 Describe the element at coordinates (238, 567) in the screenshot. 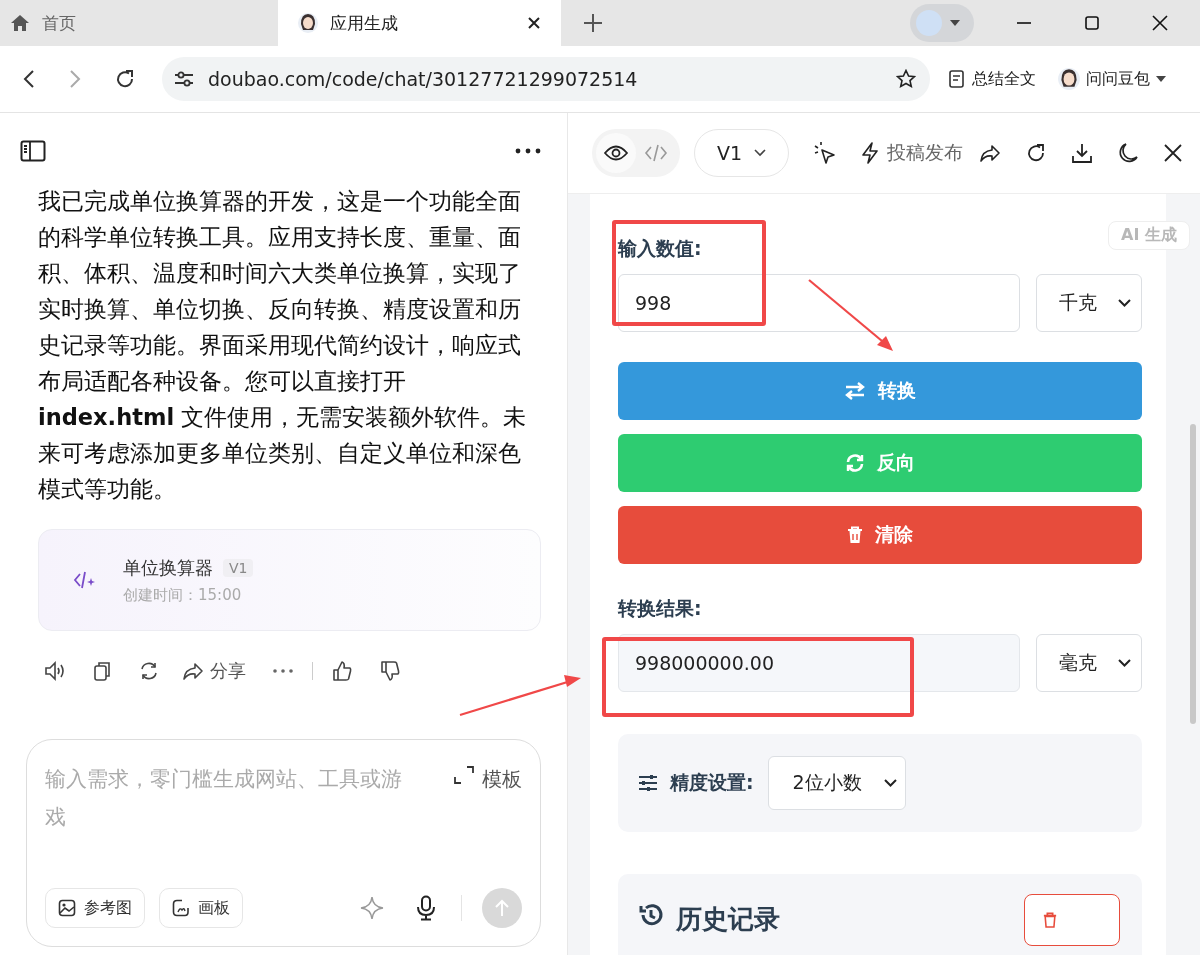

I see `version-tag: V1` at that location.